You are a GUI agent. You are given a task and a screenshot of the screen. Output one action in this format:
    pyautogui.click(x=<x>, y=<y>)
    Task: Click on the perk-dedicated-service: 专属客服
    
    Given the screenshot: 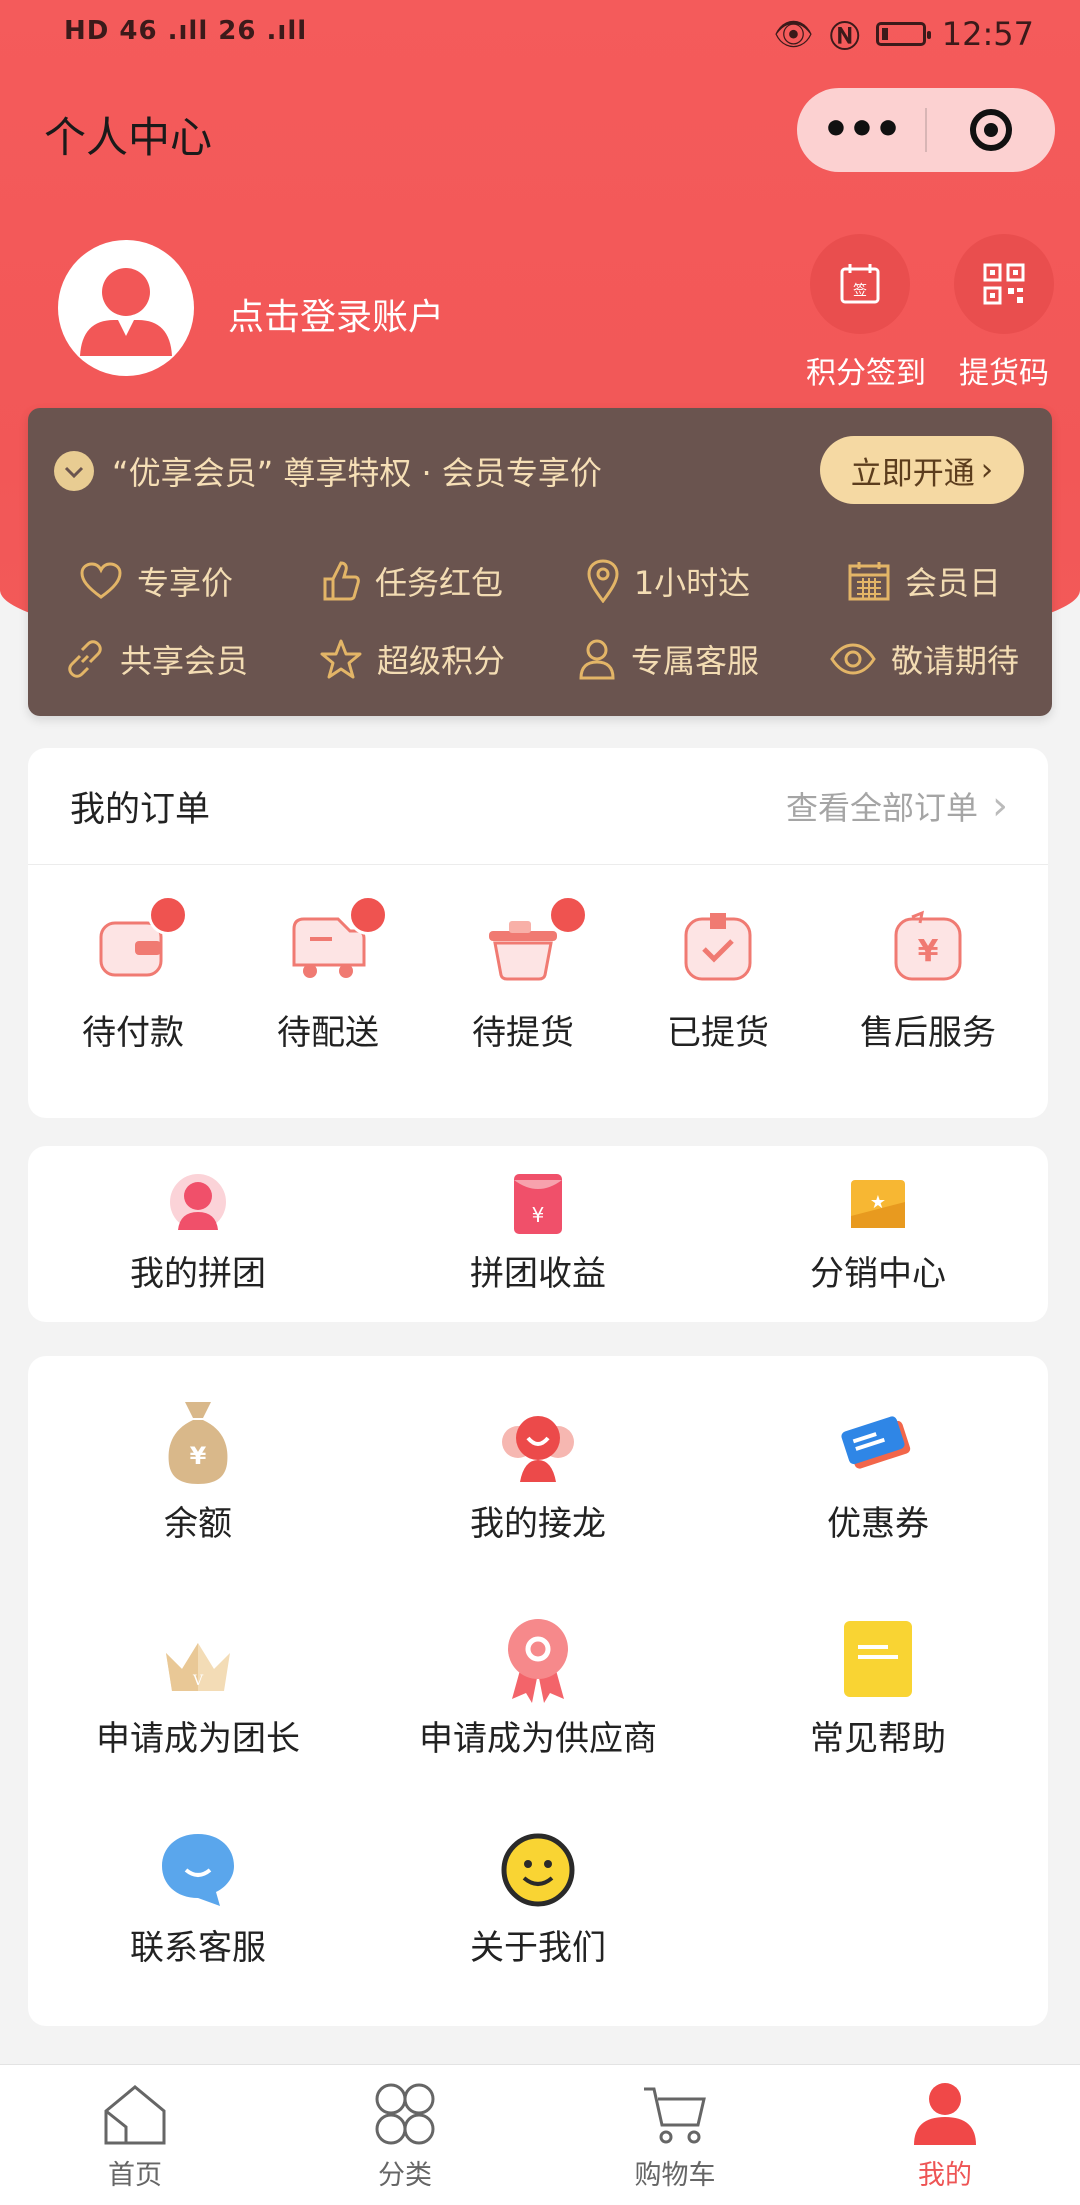 What is the action you would take?
    pyautogui.click(x=668, y=659)
    